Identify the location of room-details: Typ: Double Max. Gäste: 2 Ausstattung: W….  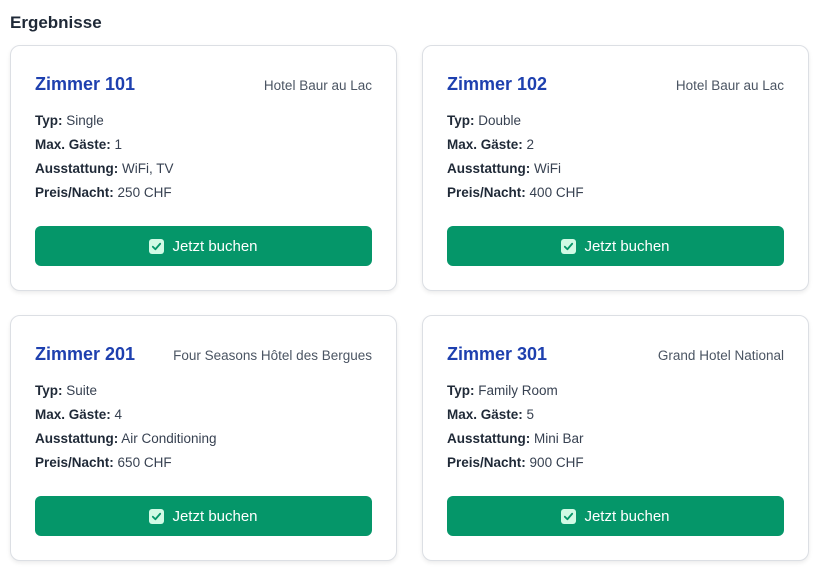
(615, 157).